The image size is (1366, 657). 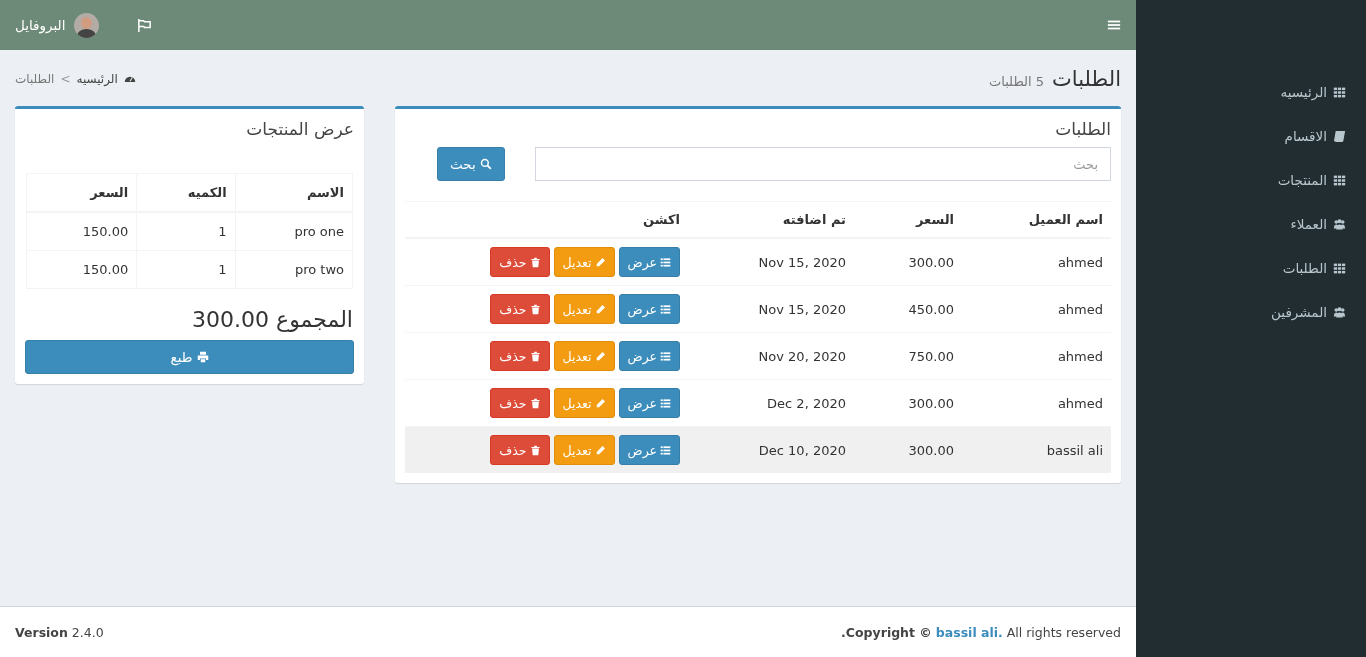 What do you see at coordinates (1083, 129) in the screenshot?
I see `panel-title: الطلبات` at bounding box center [1083, 129].